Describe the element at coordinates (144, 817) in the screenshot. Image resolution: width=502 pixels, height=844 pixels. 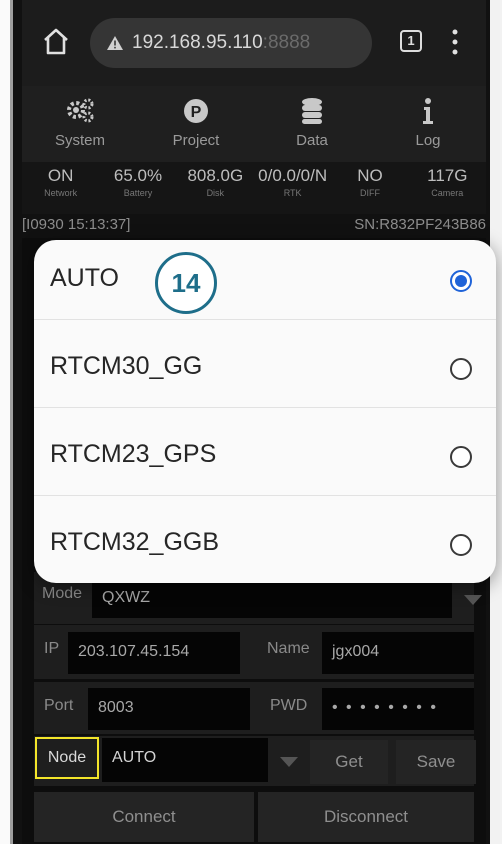
I see `connect-button: Connect` at that location.